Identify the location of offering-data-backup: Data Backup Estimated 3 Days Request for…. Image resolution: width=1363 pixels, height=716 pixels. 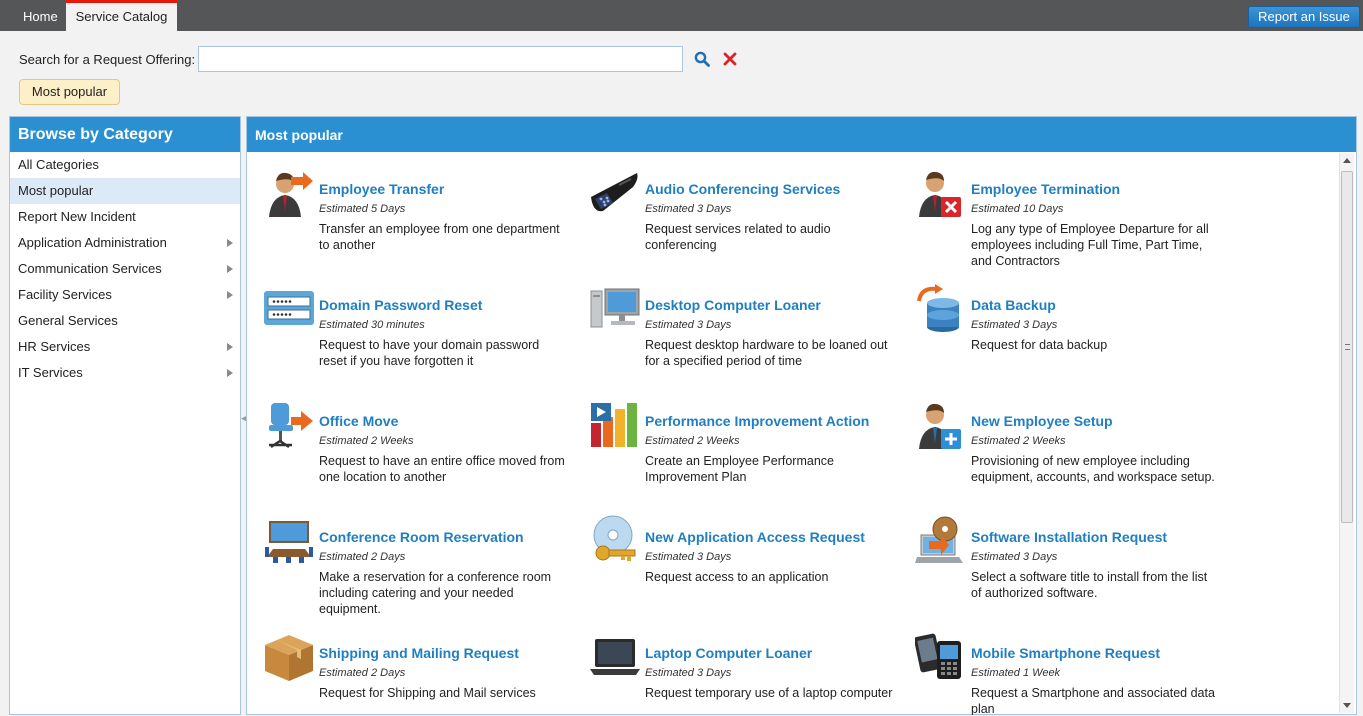
(1070, 338).